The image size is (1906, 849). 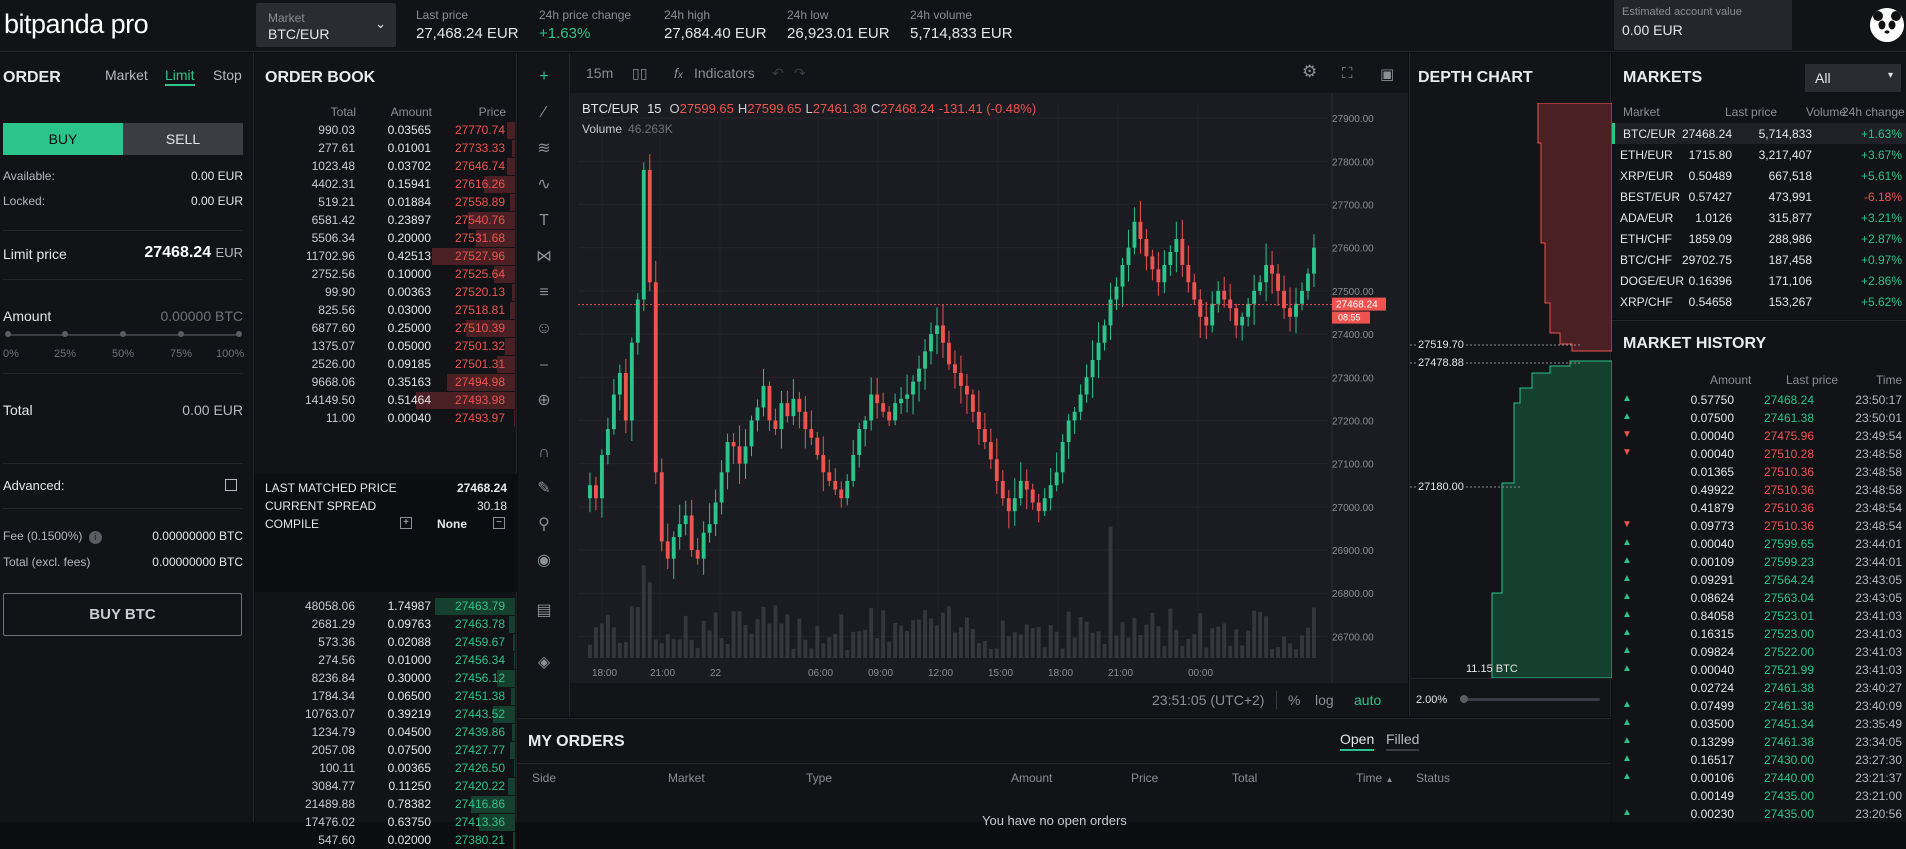 I want to click on market-row: DOGE/EUR 0.16396 171,106 +2.86%, so click(x=1759, y=280).